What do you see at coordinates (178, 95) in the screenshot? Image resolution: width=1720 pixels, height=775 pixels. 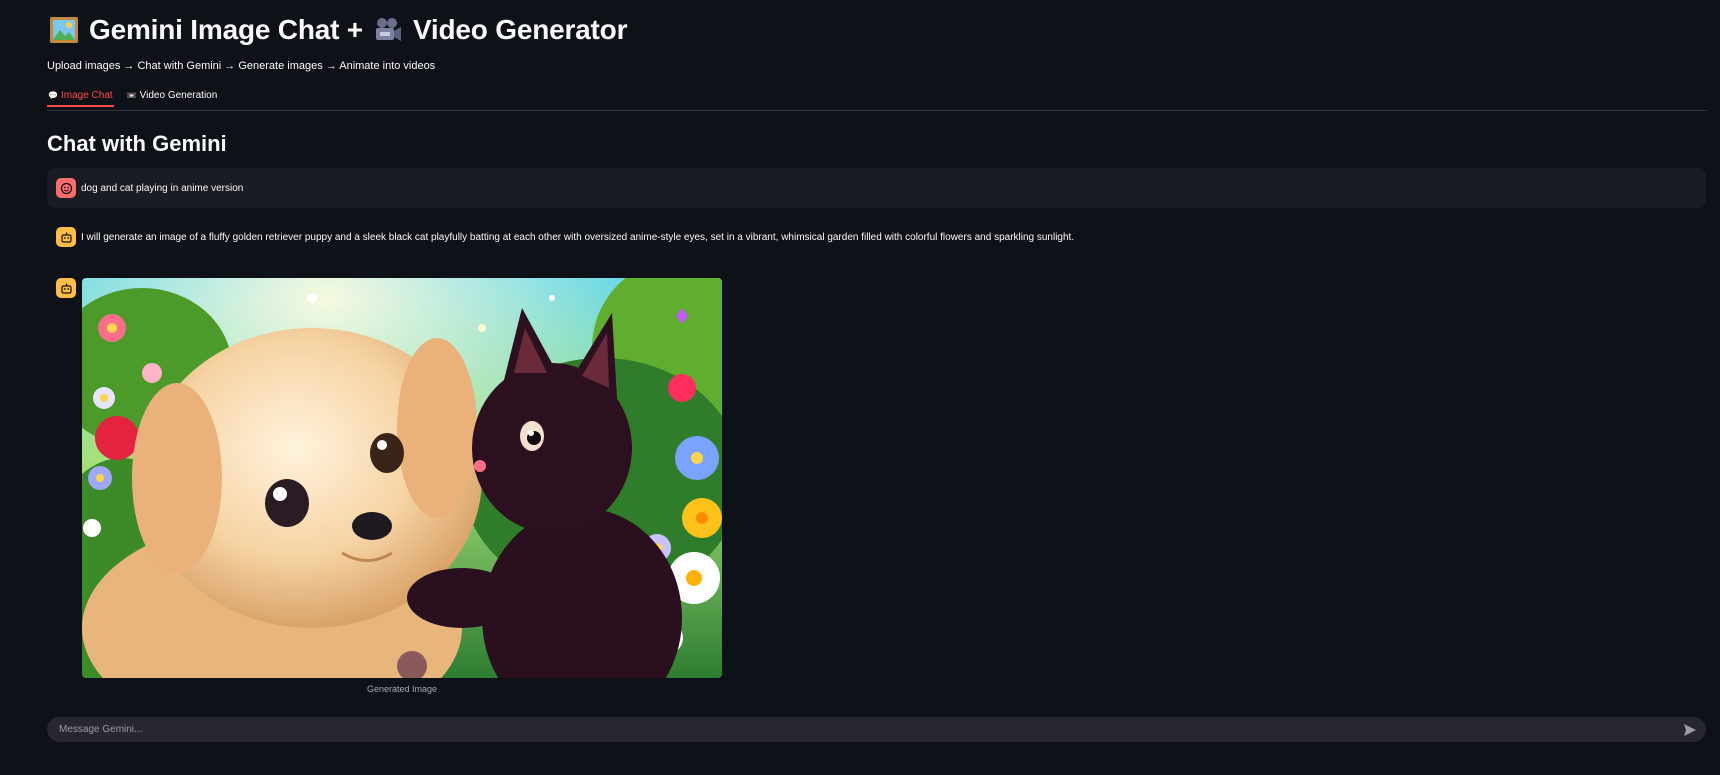 I see `tab-label: Video Generation` at bounding box center [178, 95].